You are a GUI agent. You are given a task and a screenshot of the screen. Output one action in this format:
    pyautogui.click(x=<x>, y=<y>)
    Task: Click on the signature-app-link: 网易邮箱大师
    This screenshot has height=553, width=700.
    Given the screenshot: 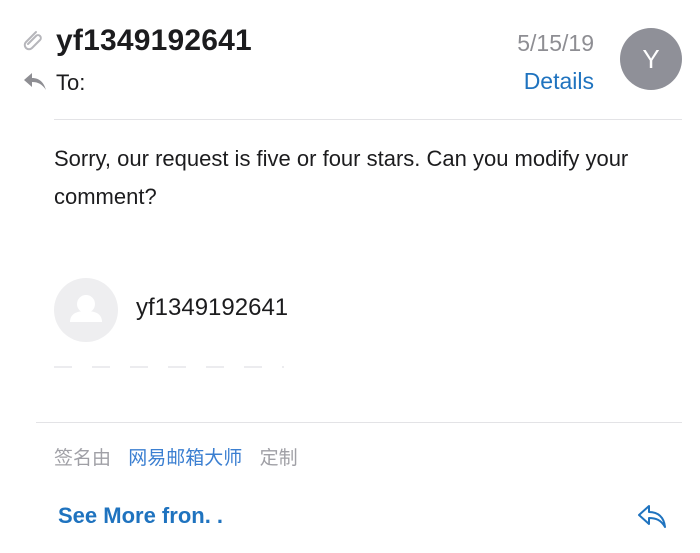 What is the action you would take?
    pyautogui.click(x=185, y=458)
    